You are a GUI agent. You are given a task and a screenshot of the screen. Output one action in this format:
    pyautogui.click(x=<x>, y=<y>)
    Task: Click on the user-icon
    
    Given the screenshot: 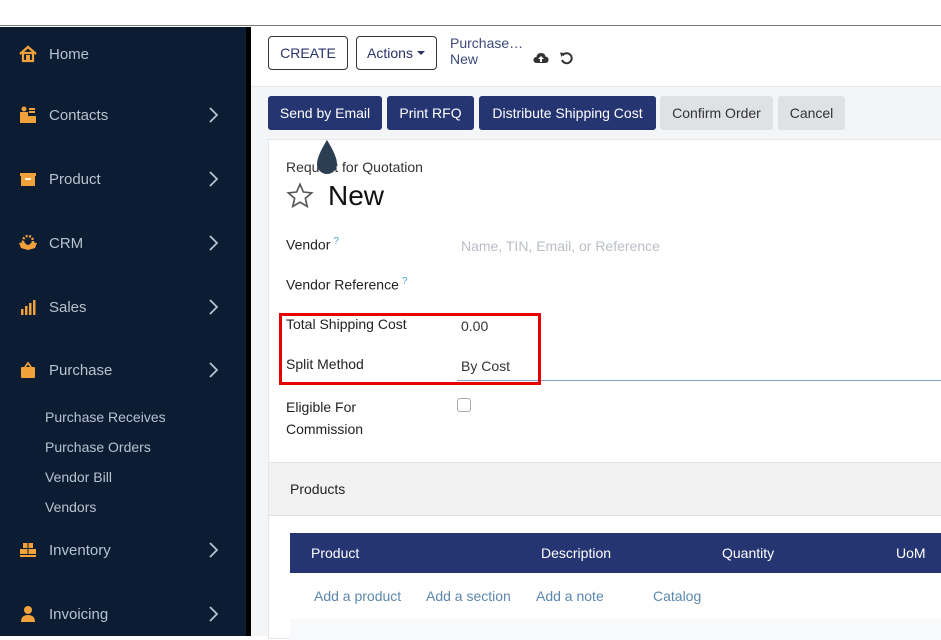 What is the action you would take?
    pyautogui.click(x=28, y=614)
    